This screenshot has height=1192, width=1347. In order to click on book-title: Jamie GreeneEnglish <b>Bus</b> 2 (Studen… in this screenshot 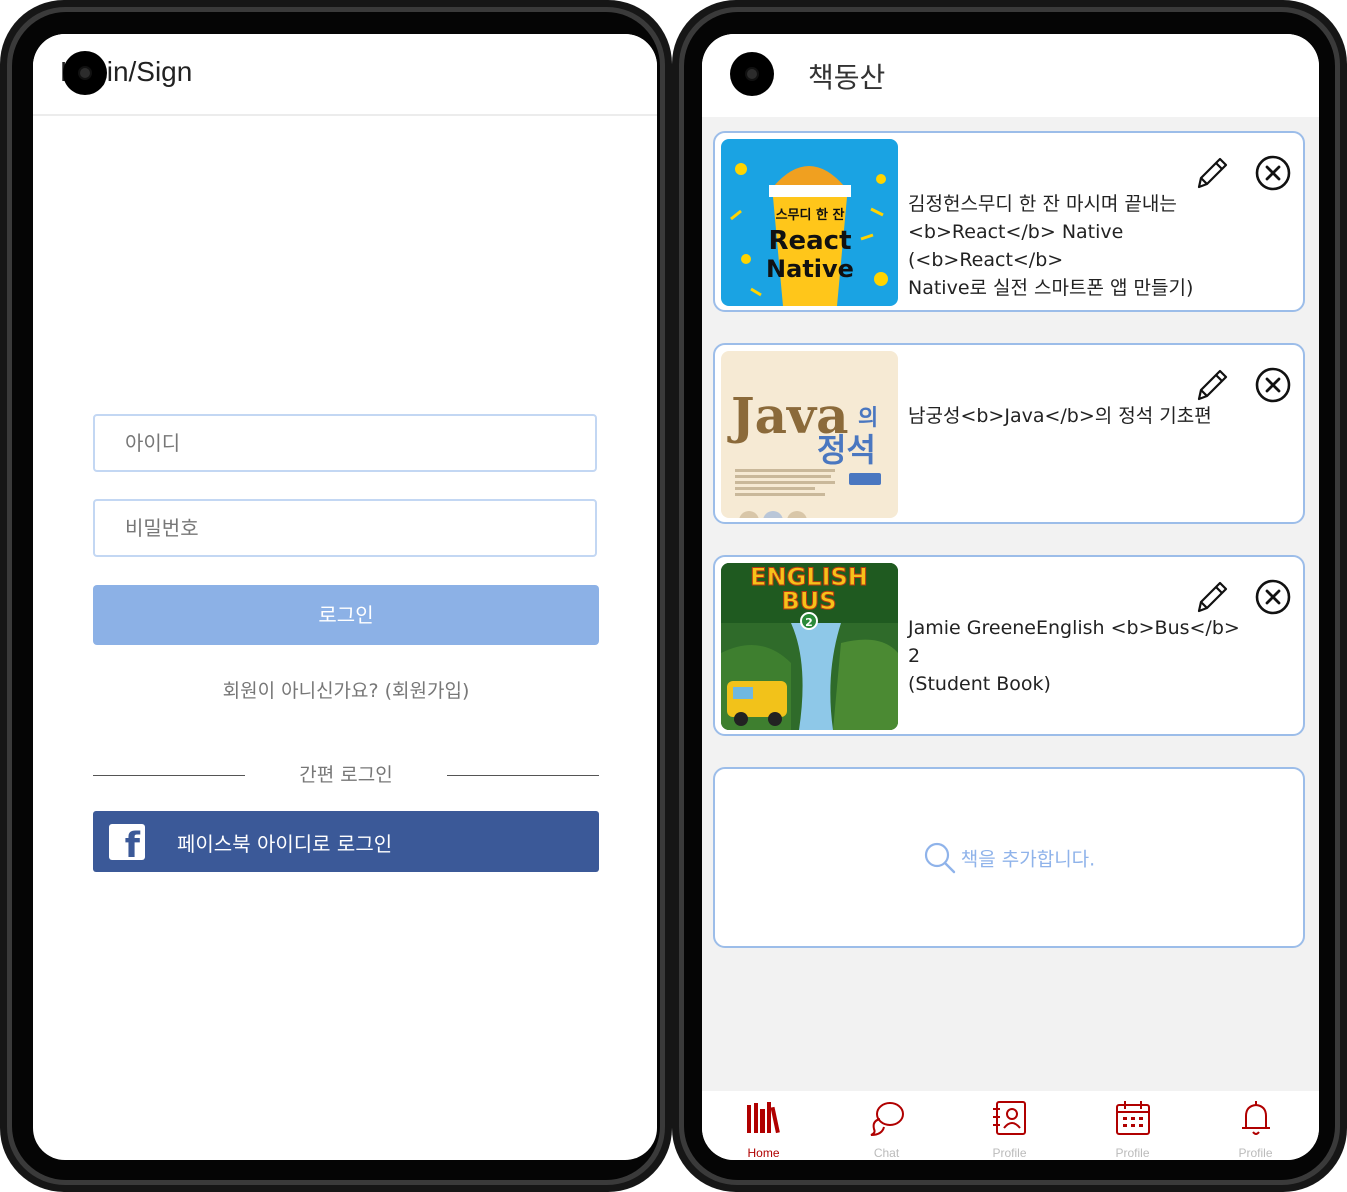, I will do `click(1080, 656)`.